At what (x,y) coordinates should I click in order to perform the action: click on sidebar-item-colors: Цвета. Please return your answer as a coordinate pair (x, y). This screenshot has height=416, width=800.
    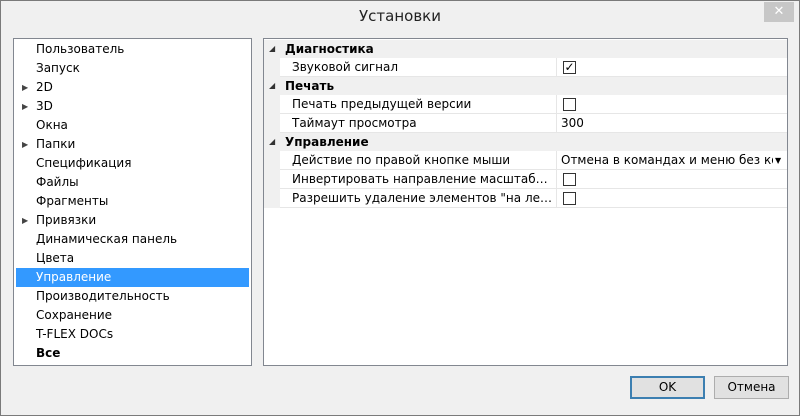
    Looking at the image, I should click on (132, 258).